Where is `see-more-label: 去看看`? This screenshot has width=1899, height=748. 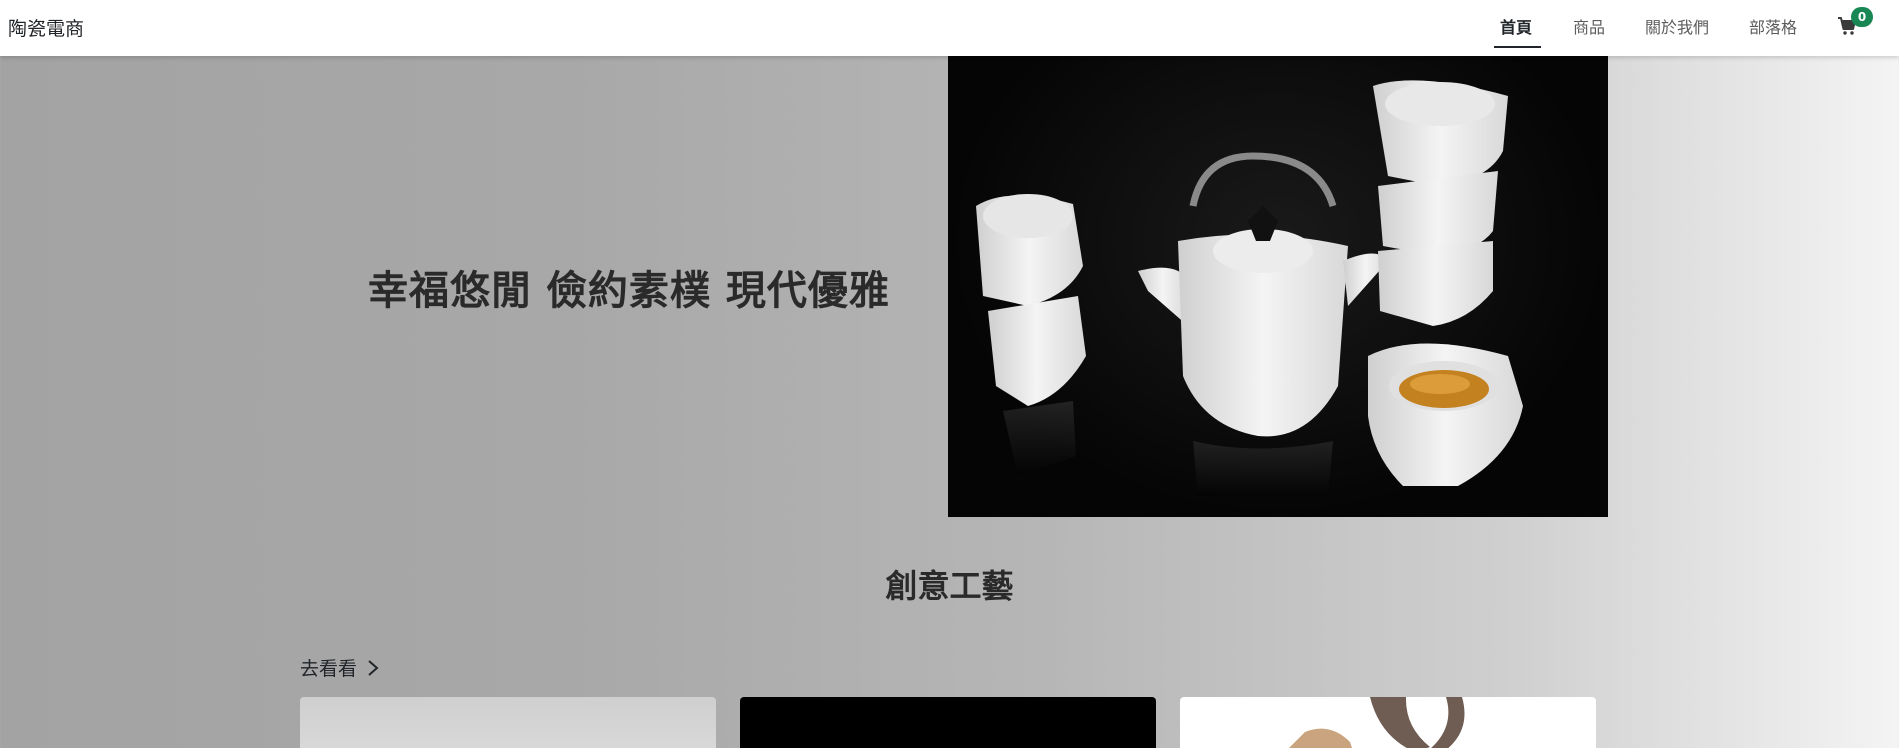 see-more-label: 去看看 is located at coordinates (329, 669).